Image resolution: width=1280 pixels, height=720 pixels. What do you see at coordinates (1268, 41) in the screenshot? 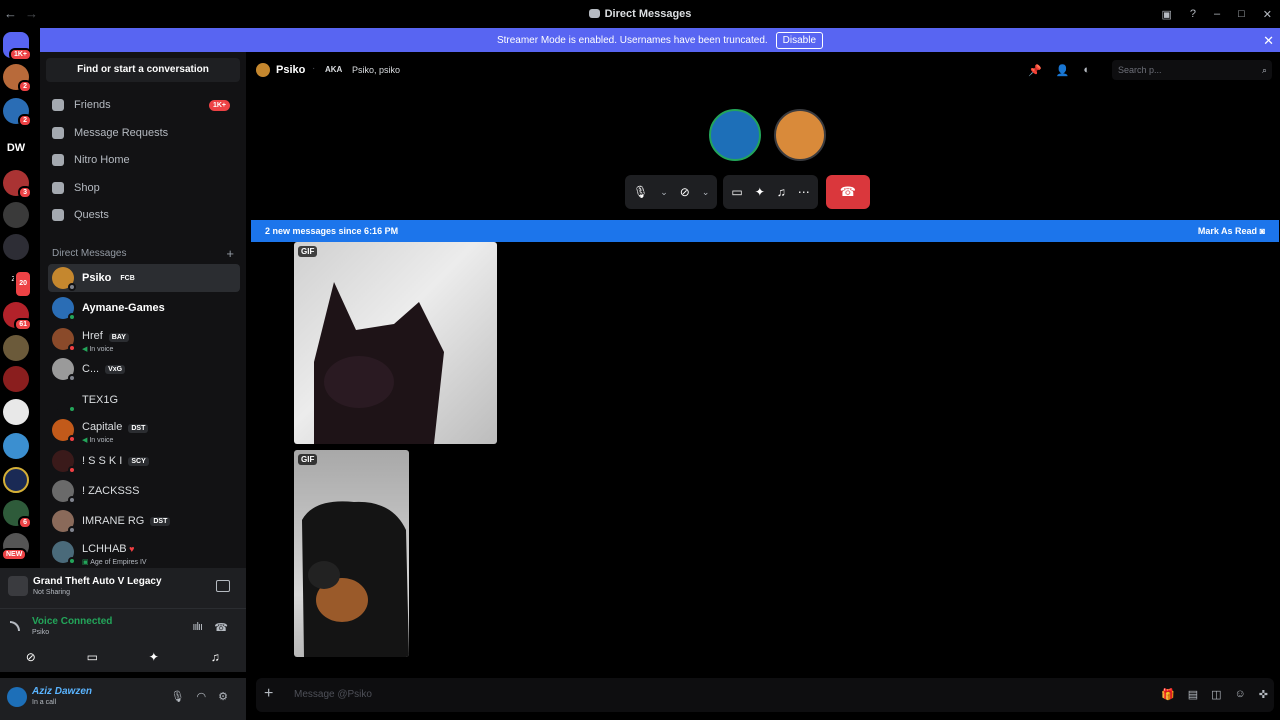
I see `close-banner-icon: ✕` at bounding box center [1268, 41].